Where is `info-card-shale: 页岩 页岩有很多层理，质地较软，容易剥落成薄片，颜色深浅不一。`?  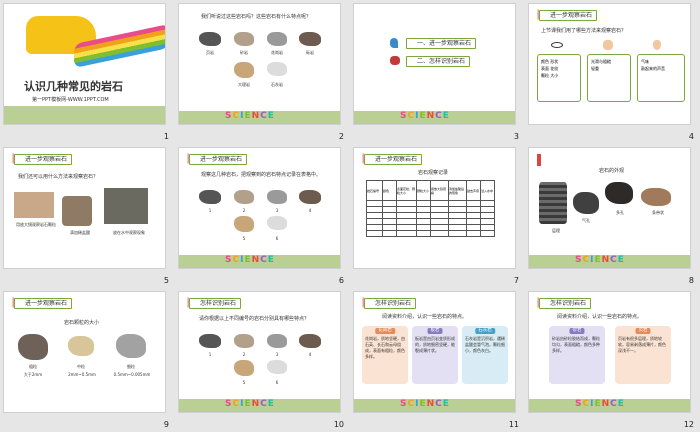
info-card-shale: 页岩 页岩有很多层理，质地较软，容易剥落成薄片，颜色深浅不一。 is located at coordinates (643, 355).